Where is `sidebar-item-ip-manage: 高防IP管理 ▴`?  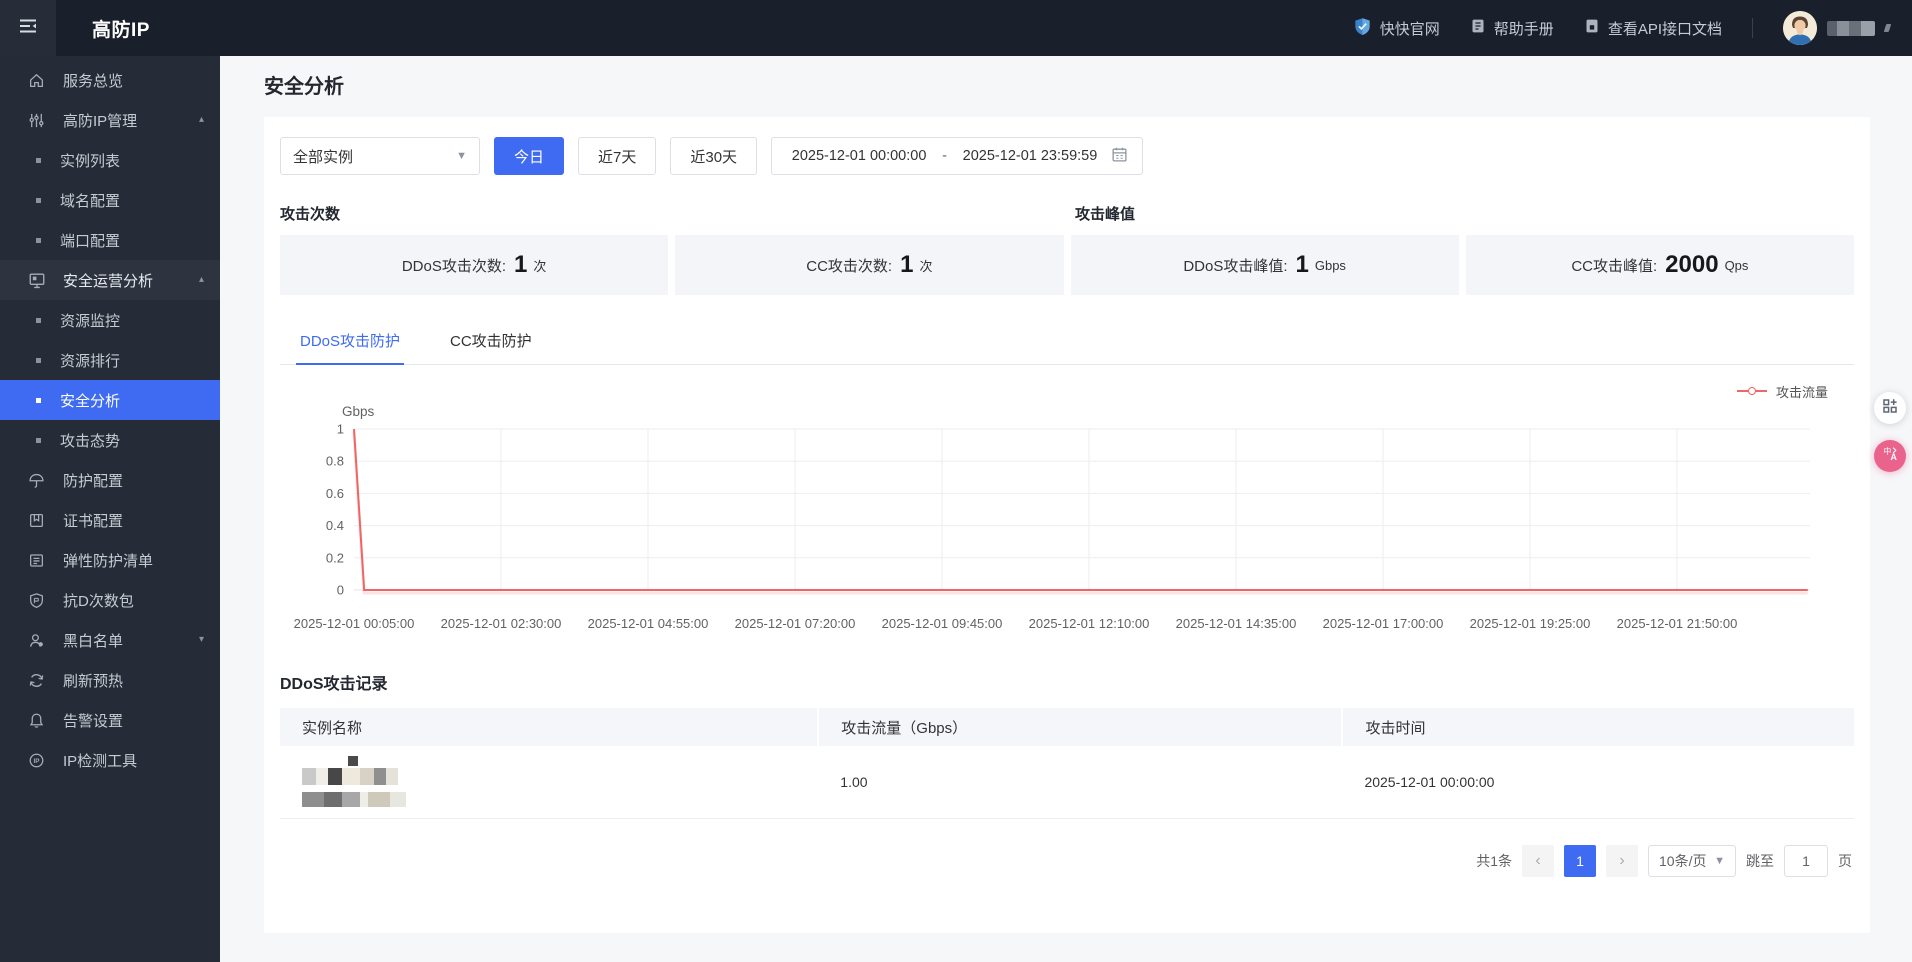
sidebar-item-ip-manage: 高防IP管理 ▴ is located at coordinates (110, 120).